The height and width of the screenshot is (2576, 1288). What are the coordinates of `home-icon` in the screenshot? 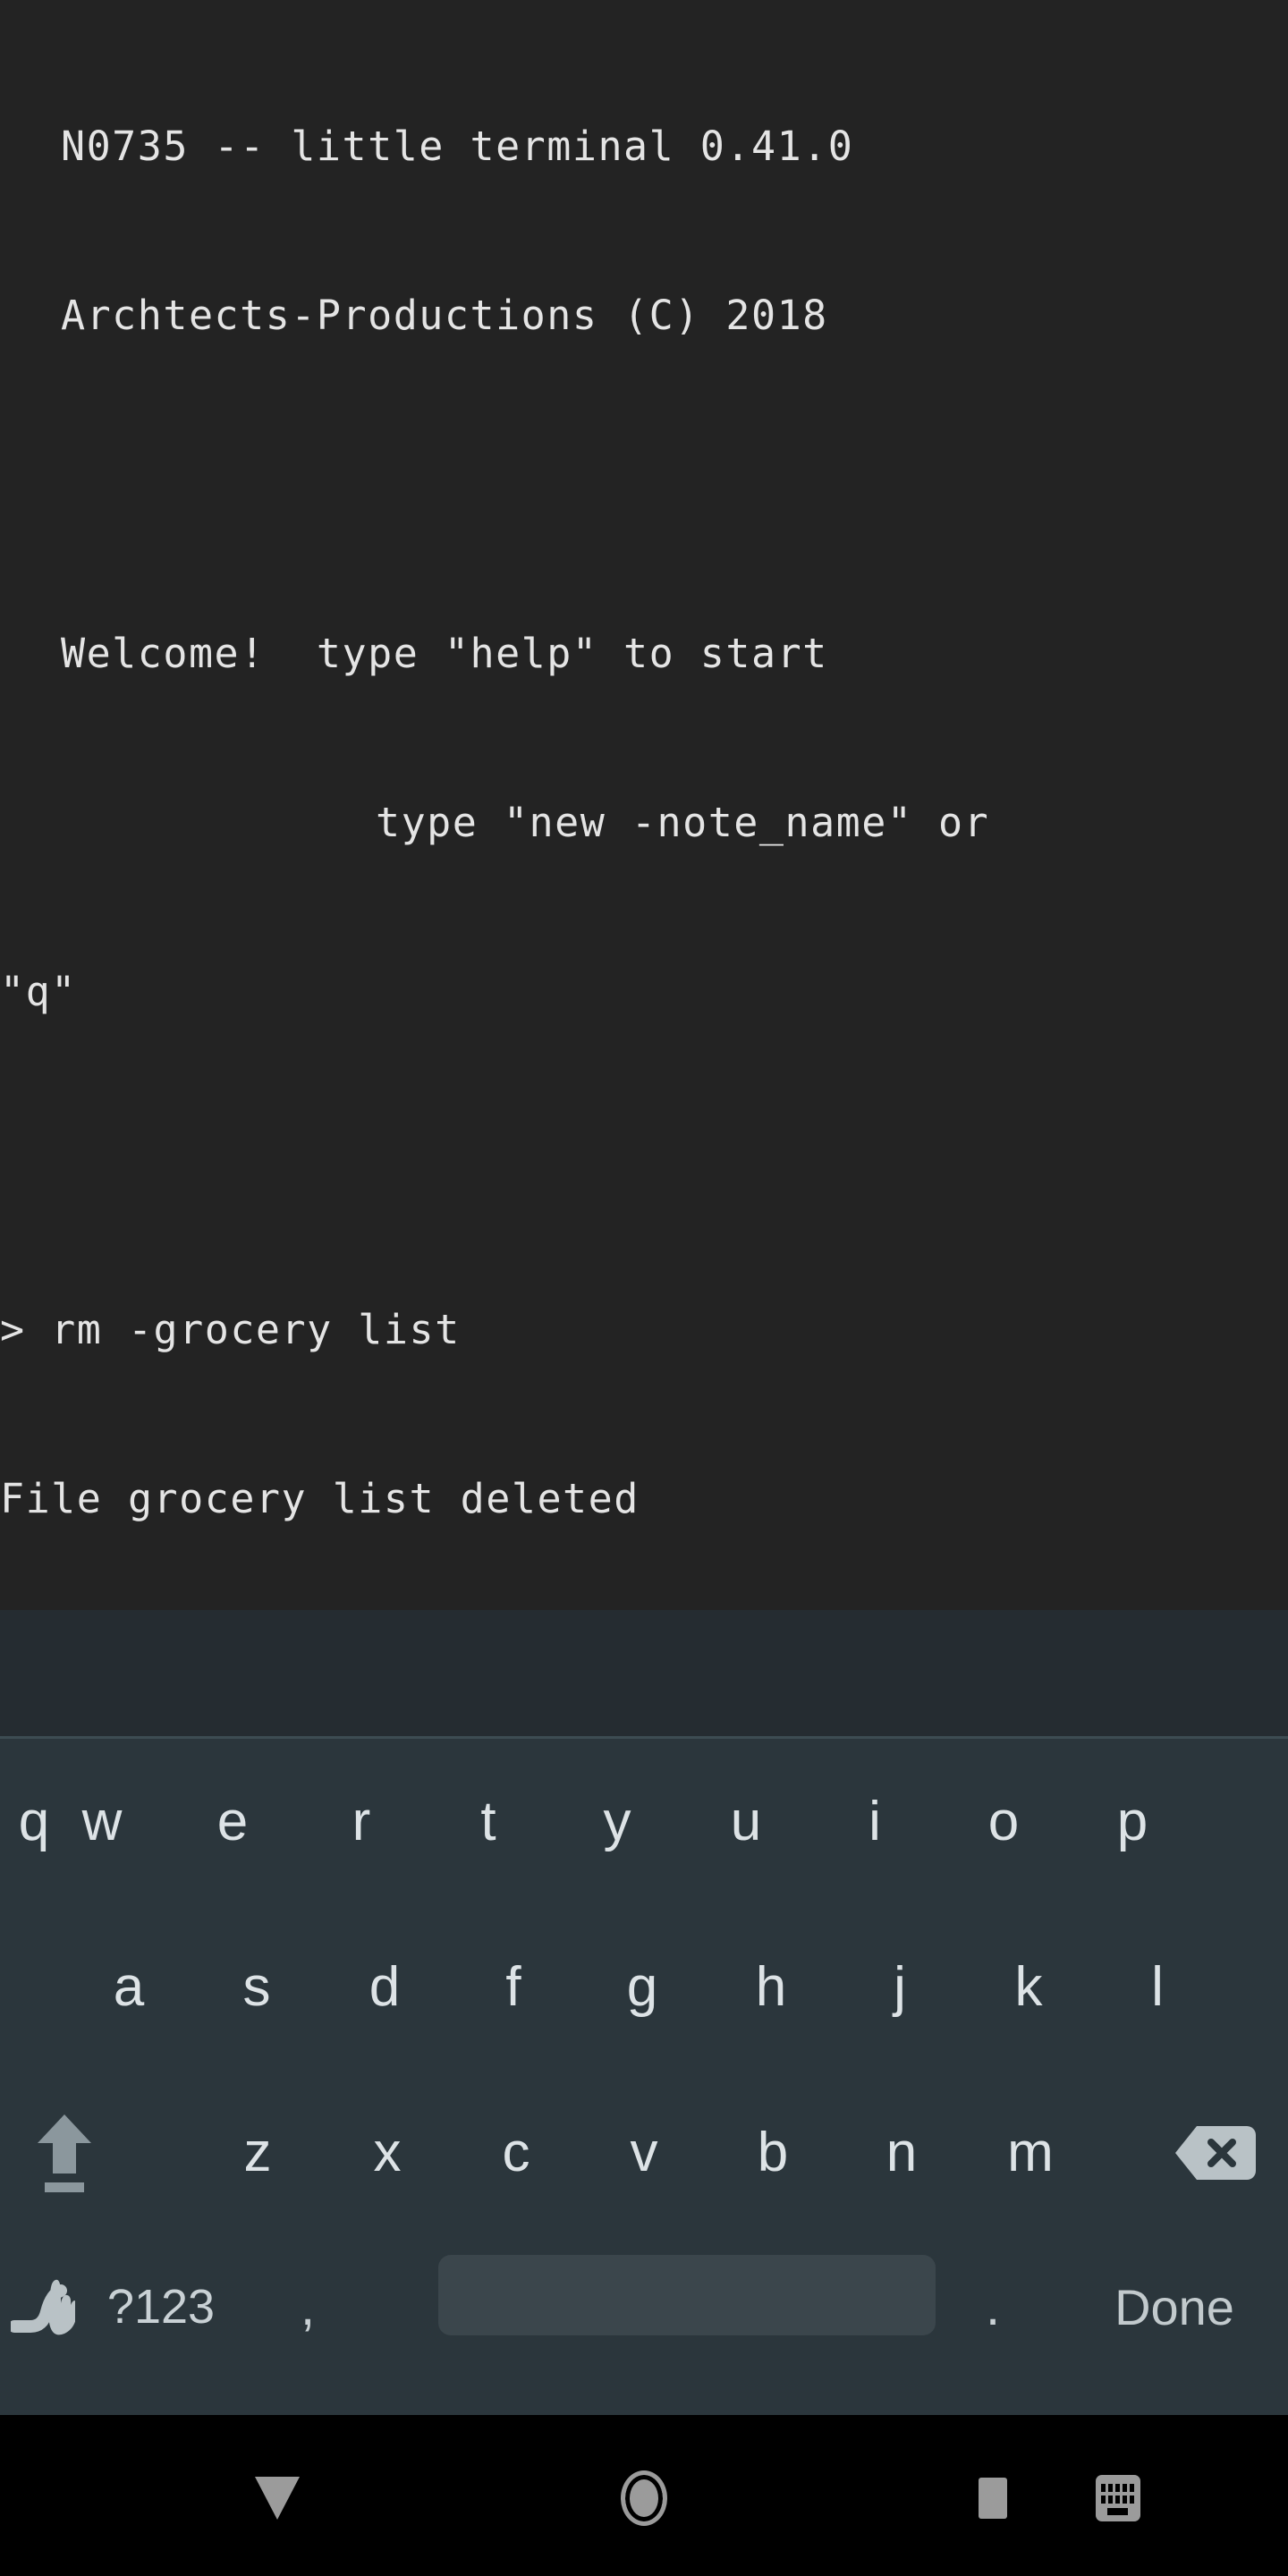 It's located at (644, 2498).